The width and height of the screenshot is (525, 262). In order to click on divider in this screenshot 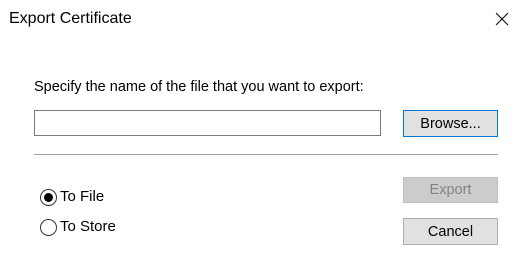, I will do `click(266, 154)`.